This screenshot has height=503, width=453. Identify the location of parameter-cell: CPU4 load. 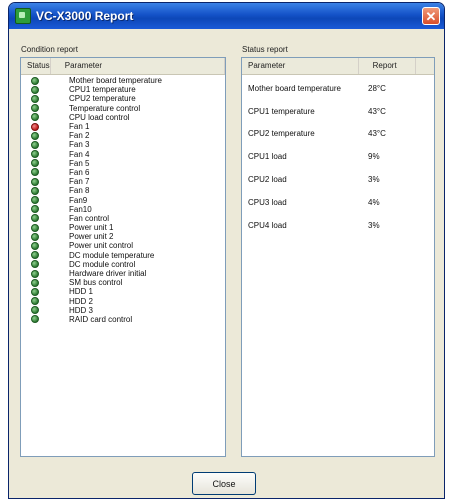
(267, 225).